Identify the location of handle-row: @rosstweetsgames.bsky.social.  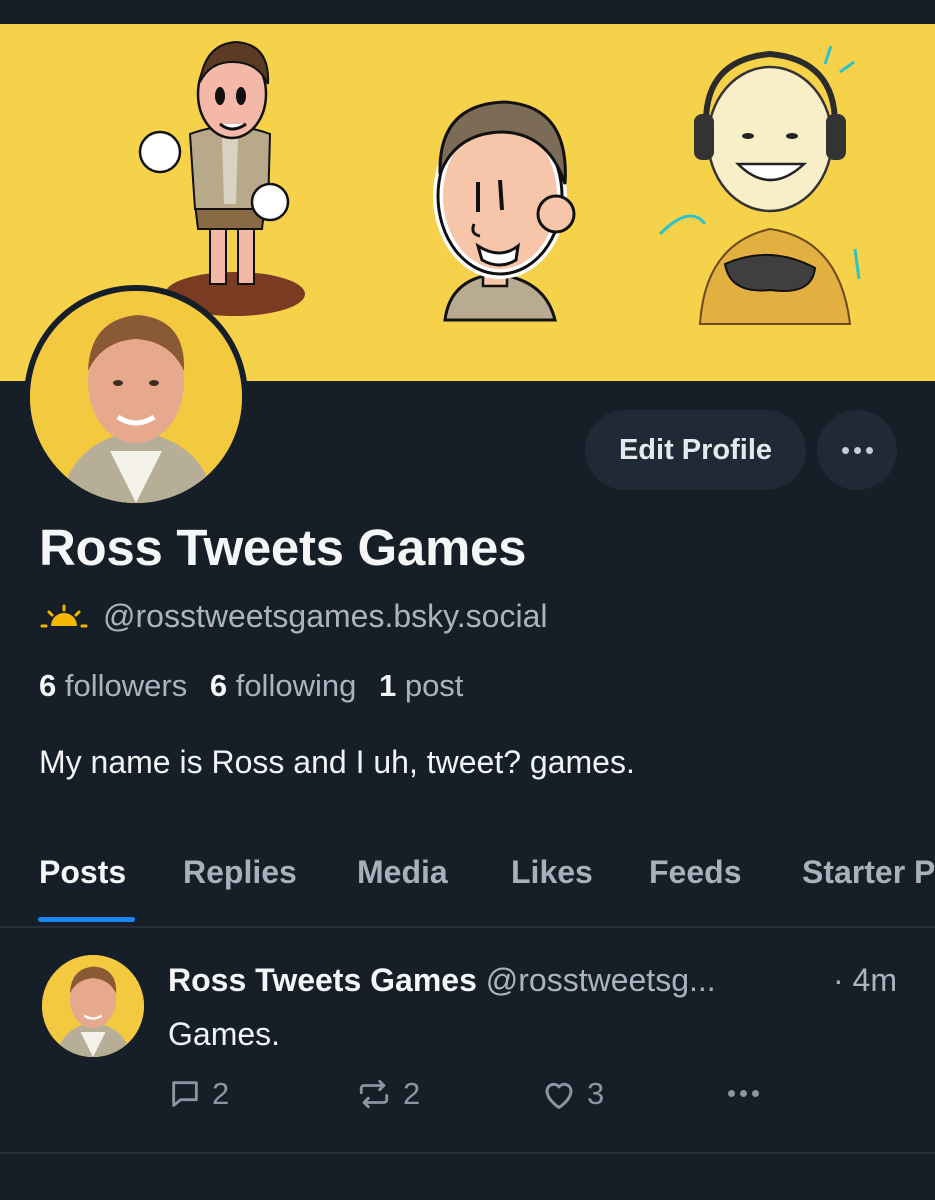
(293, 616).